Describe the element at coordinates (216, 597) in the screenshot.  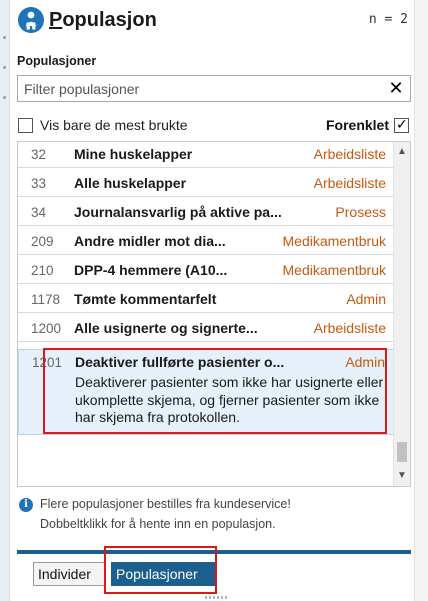
I see `resize-grip` at that location.